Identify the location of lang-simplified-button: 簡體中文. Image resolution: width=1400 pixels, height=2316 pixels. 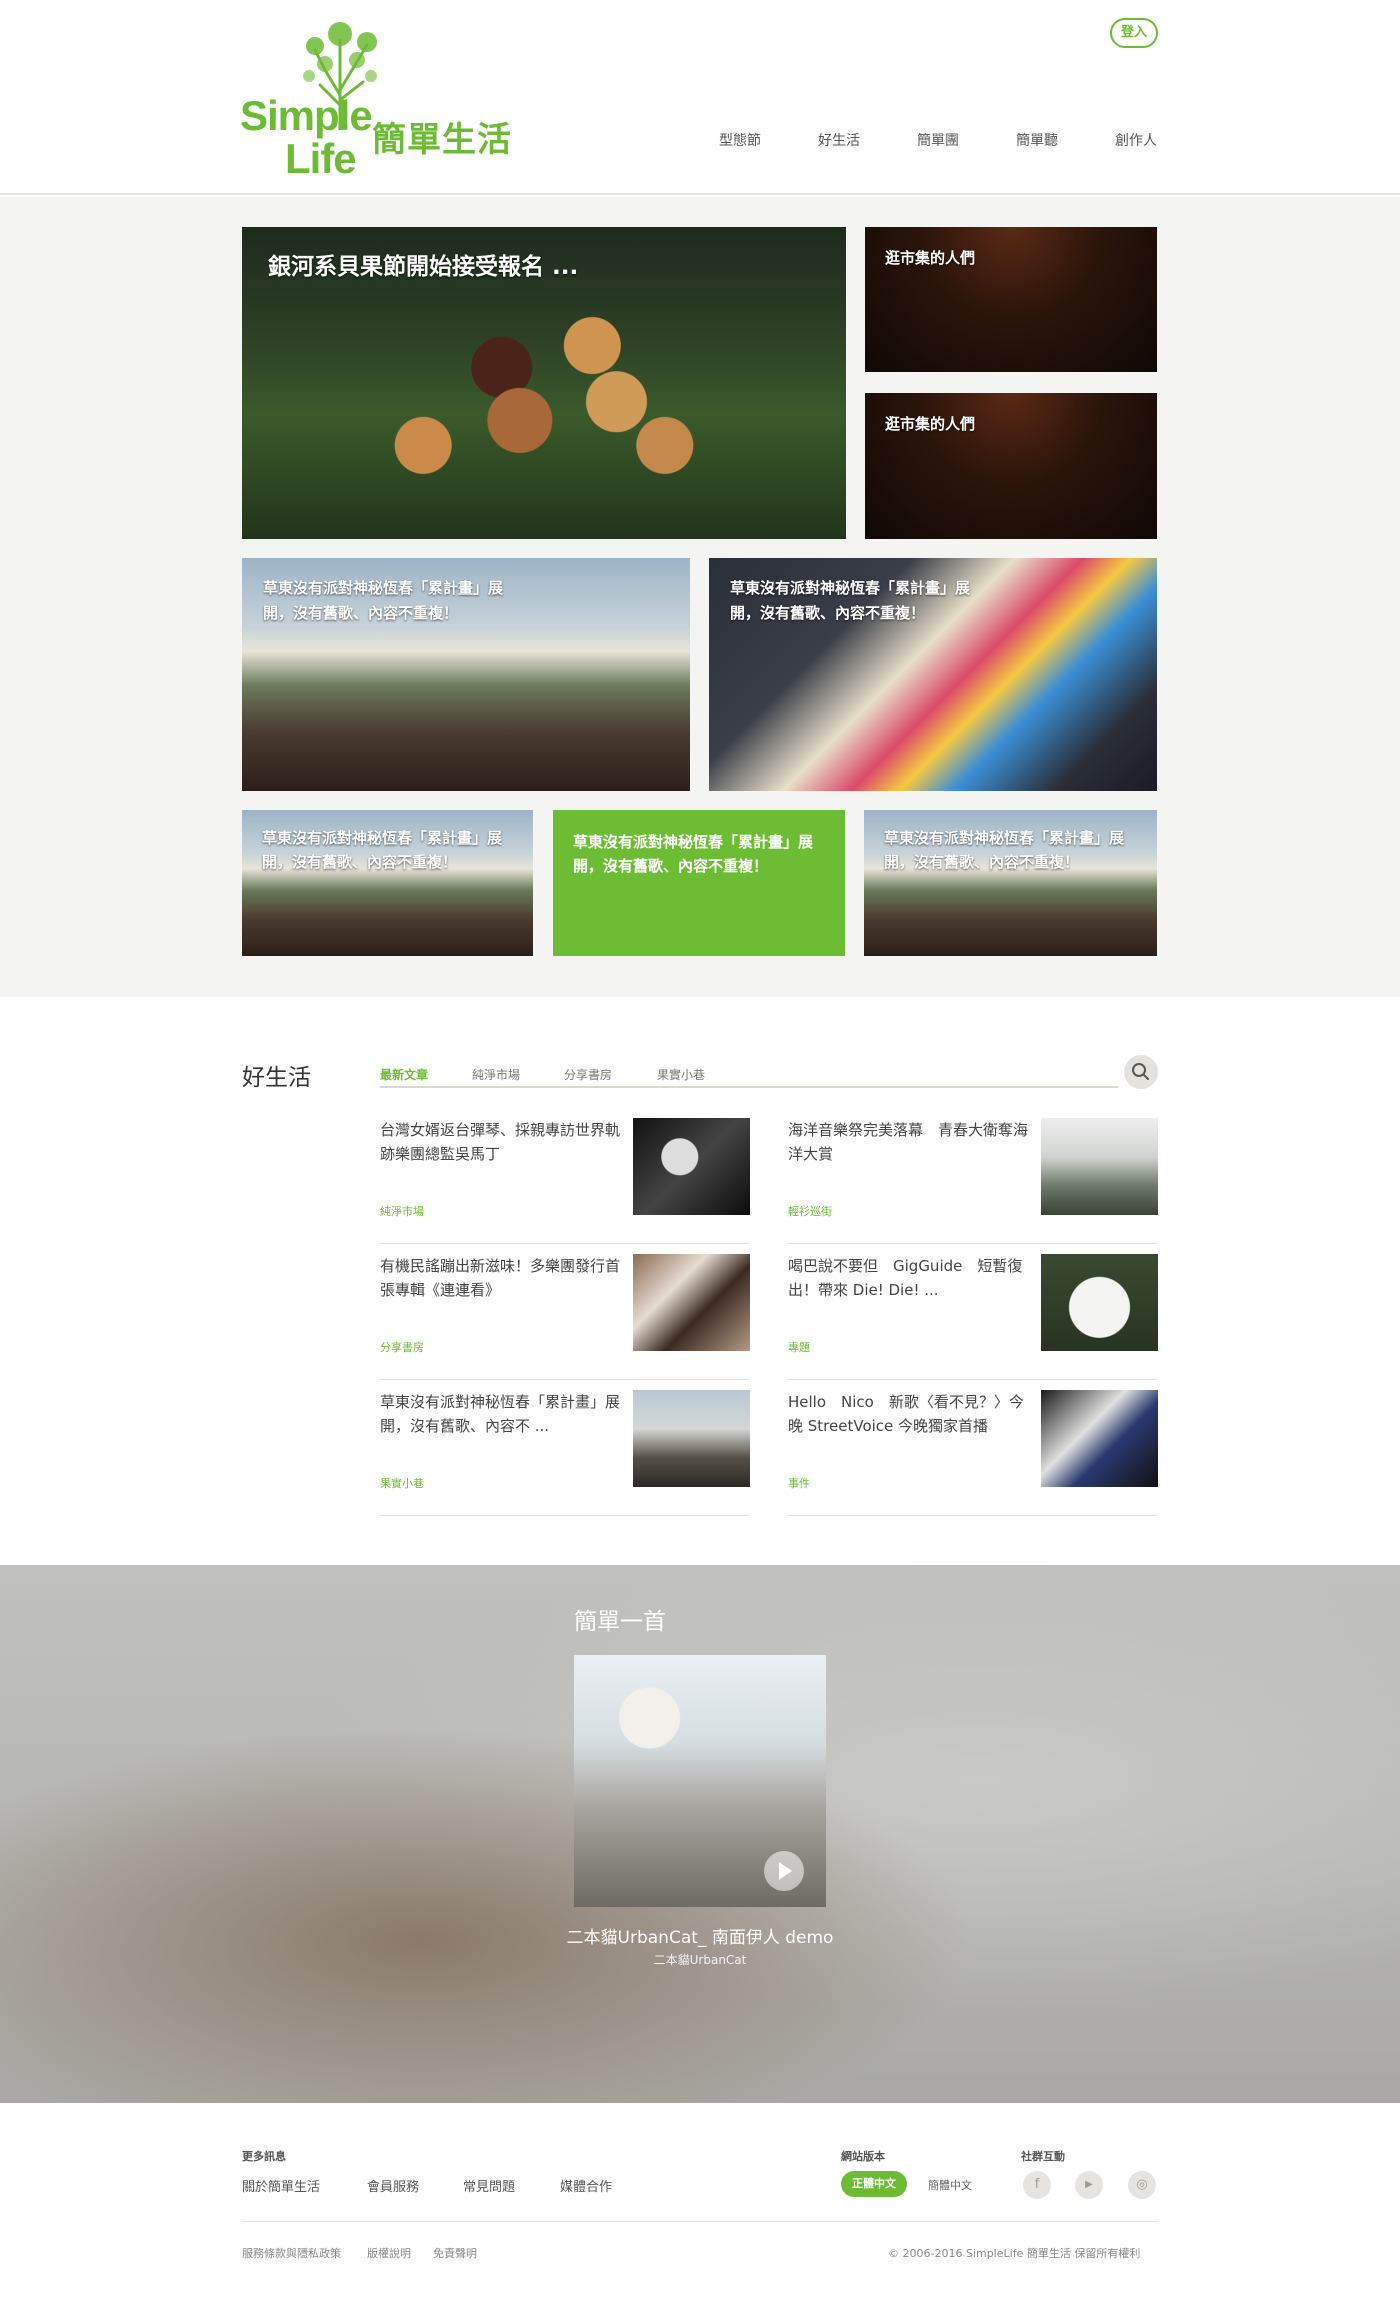
(950, 2185).